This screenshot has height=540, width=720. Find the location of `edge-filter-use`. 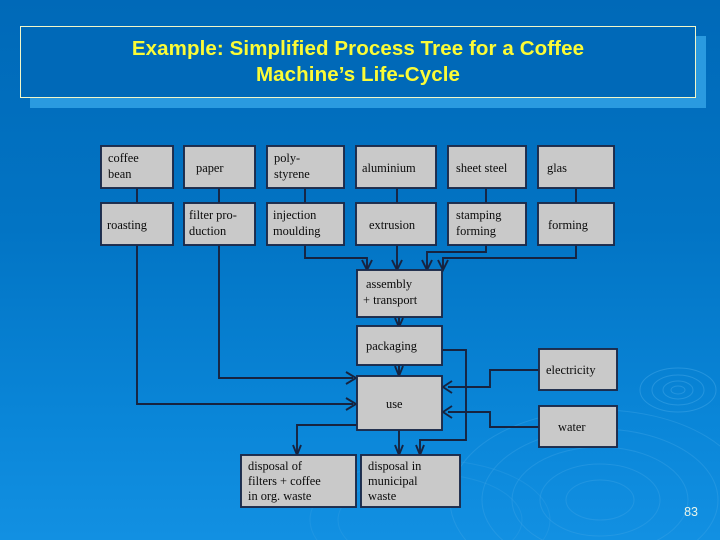

edge-filter-use is located at coordinates (285, 312).